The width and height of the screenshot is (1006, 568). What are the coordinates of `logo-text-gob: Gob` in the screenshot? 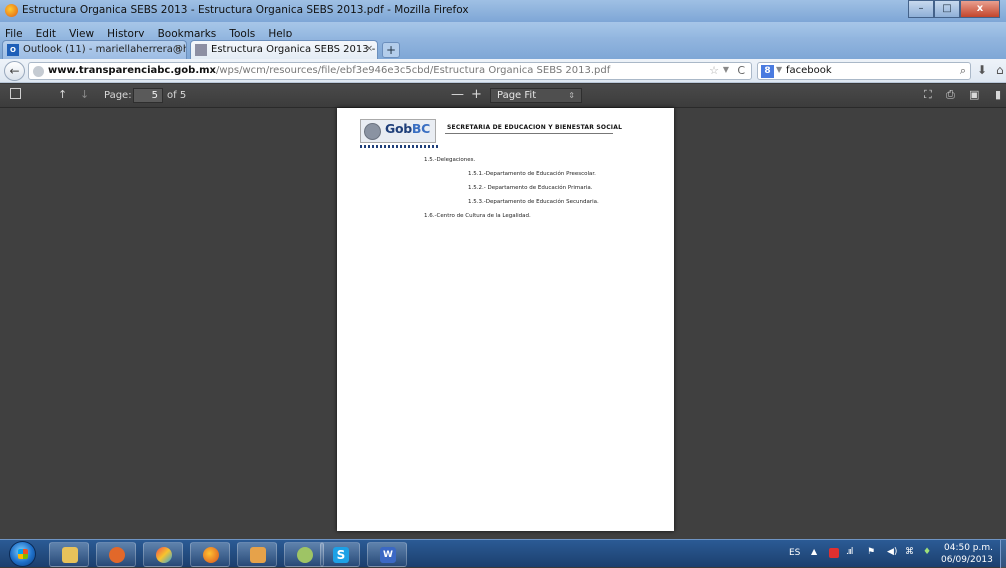 It's located at (398, 128).